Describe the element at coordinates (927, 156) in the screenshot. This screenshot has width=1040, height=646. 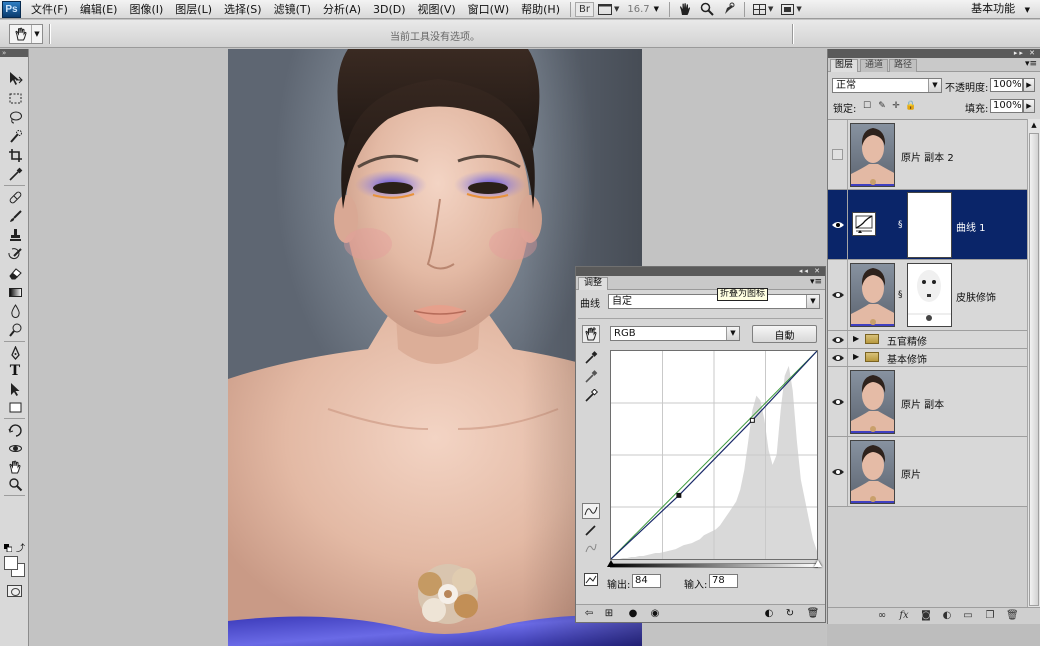
I see `layer-name: 原片 副本 2` at that location.